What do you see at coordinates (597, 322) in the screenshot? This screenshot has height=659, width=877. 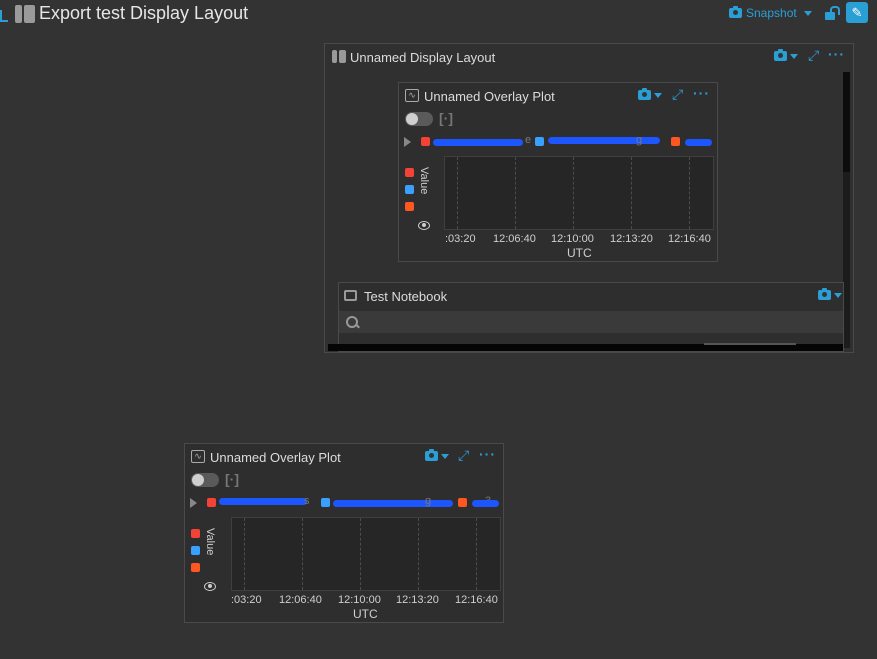 I see `search-input` at bounding box center [597, 322].